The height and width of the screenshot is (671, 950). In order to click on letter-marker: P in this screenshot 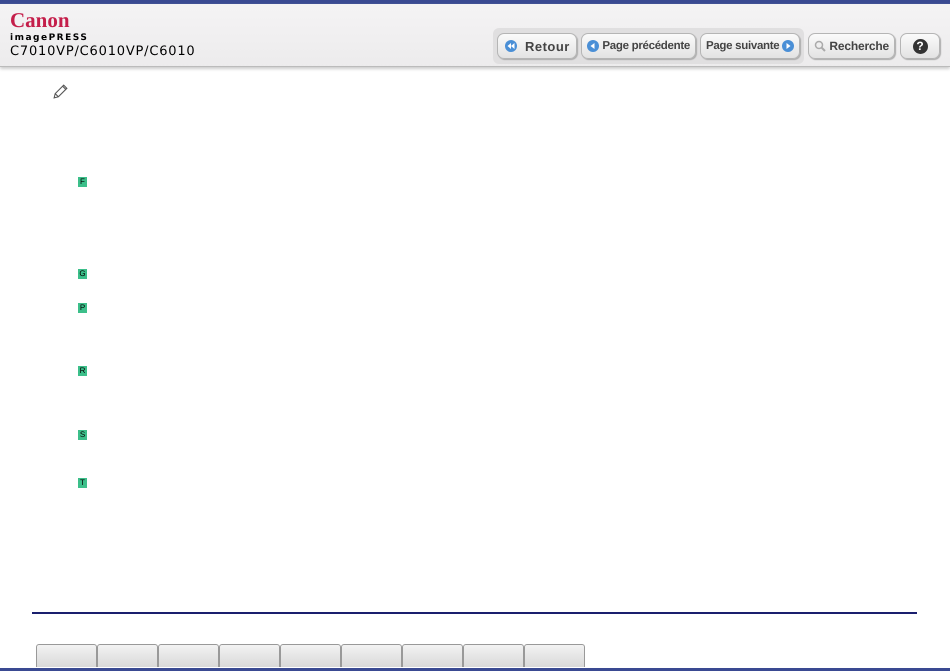, I will do `click(82, 308)`.